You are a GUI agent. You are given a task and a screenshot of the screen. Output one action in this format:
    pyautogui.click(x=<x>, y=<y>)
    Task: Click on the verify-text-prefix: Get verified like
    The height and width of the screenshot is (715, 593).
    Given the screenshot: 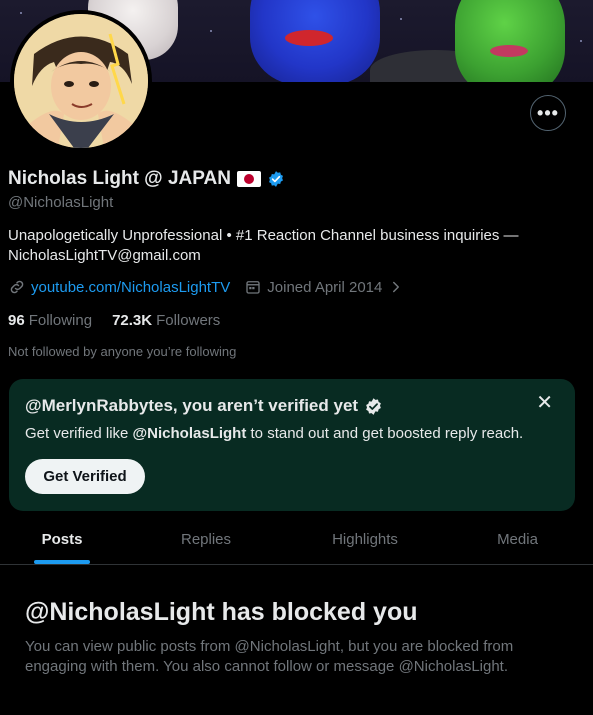 What is the action you would take?
    pyautogui.click(x=79, y=433)
    